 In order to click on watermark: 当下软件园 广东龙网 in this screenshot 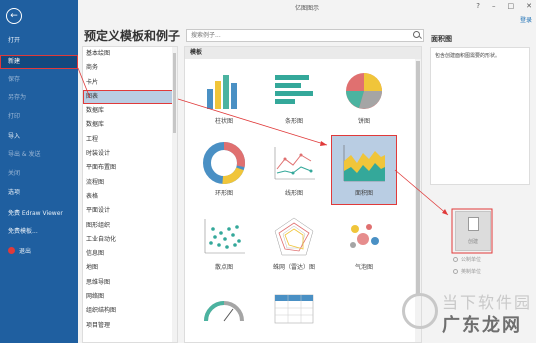, I will do `click(467, 314)`.